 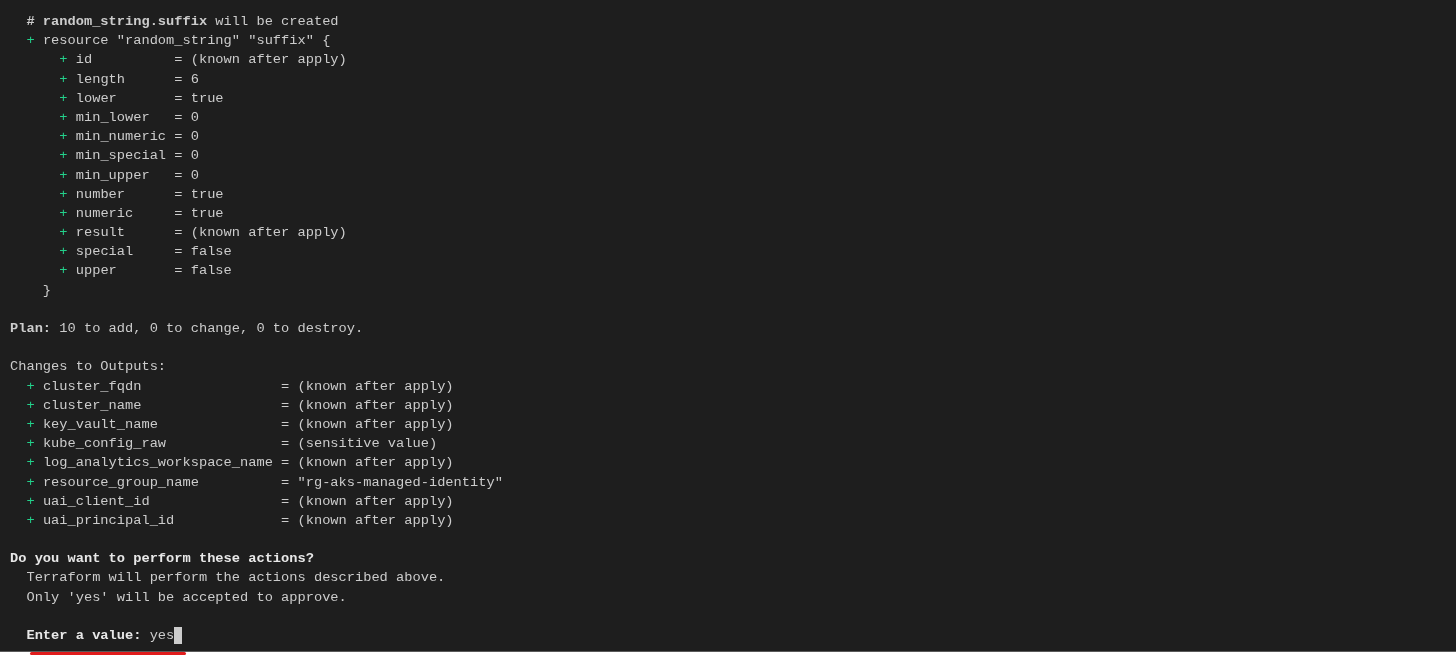 I want to click on terminal-line: log_analytics_workspace_name = (known after apply), so click(x=248, y=463).